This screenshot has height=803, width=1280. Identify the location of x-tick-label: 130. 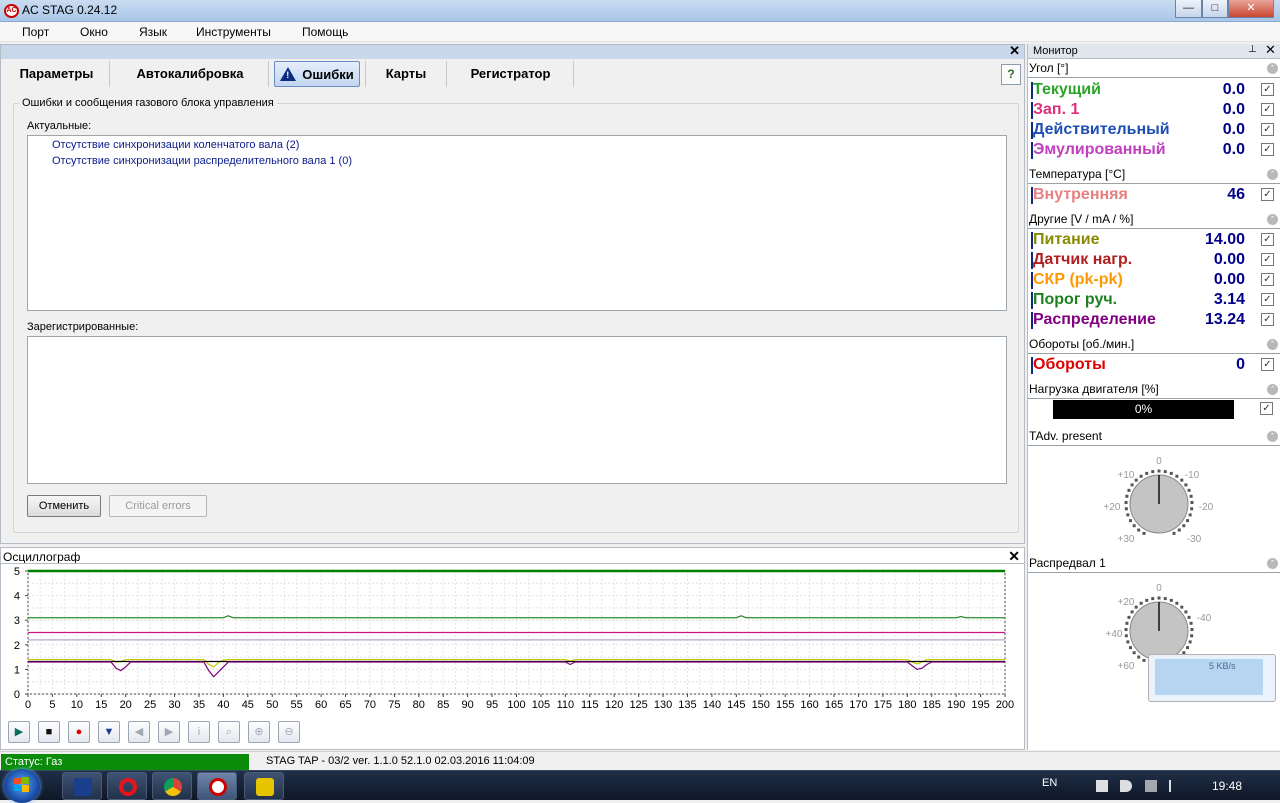
(663, 705).